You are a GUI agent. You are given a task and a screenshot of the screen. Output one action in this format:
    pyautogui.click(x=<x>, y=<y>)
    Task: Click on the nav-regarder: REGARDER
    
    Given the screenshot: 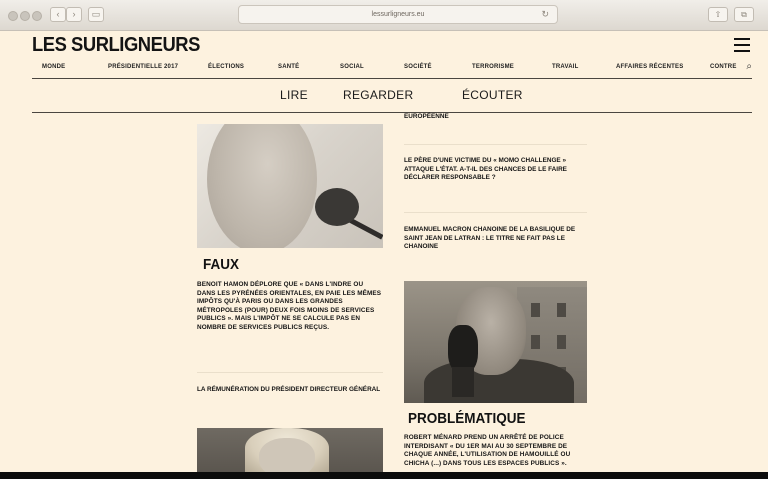 What is the action you would take?
    pyautogui.click(x=378, y=95)
    